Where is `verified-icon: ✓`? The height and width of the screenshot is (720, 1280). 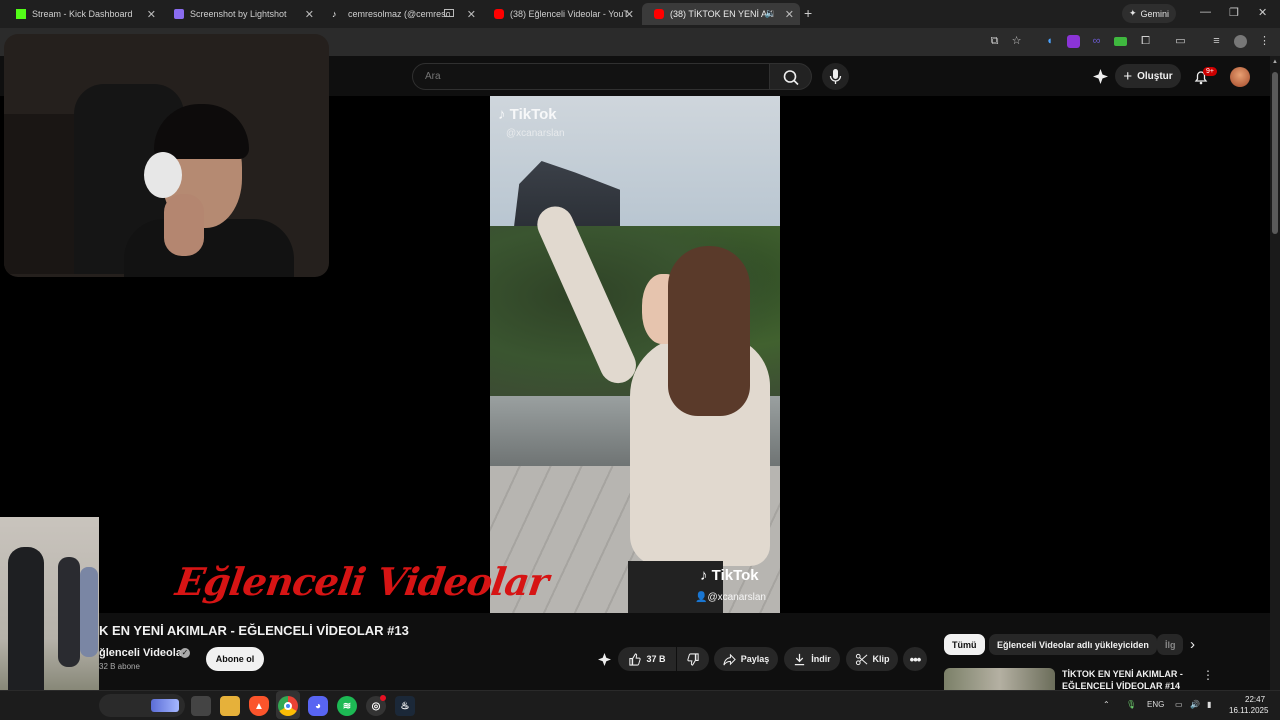 verified-icon: ✓ is located at coordinates (185, 653).